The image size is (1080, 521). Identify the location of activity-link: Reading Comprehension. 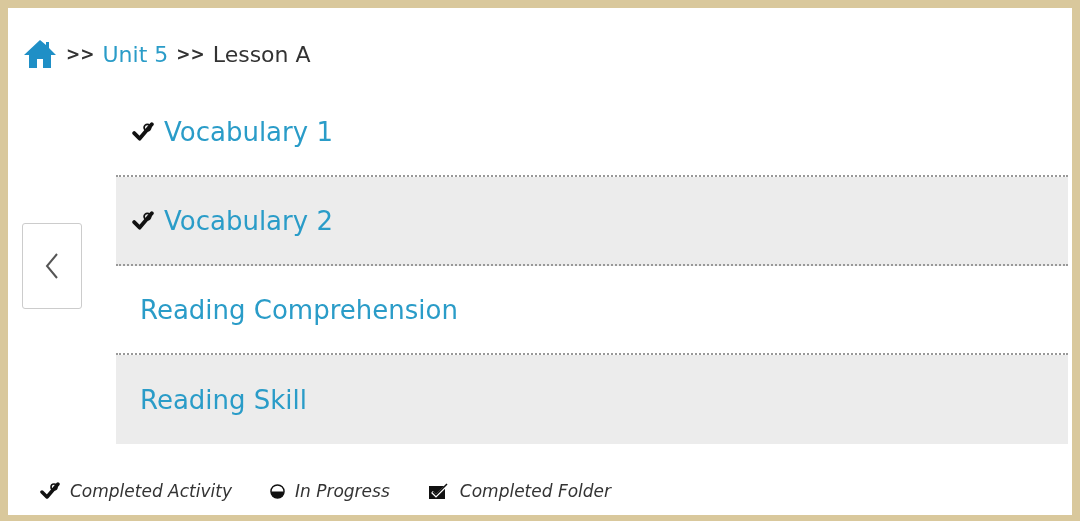
(299, 309).